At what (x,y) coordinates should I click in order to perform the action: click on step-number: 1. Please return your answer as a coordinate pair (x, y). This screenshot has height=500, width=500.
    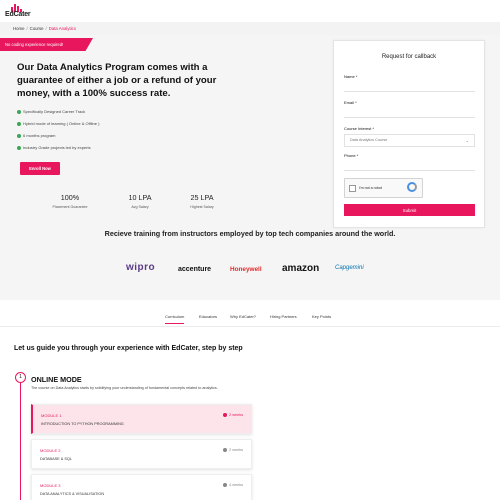
    Looking at the image, I should click on (20, 377).